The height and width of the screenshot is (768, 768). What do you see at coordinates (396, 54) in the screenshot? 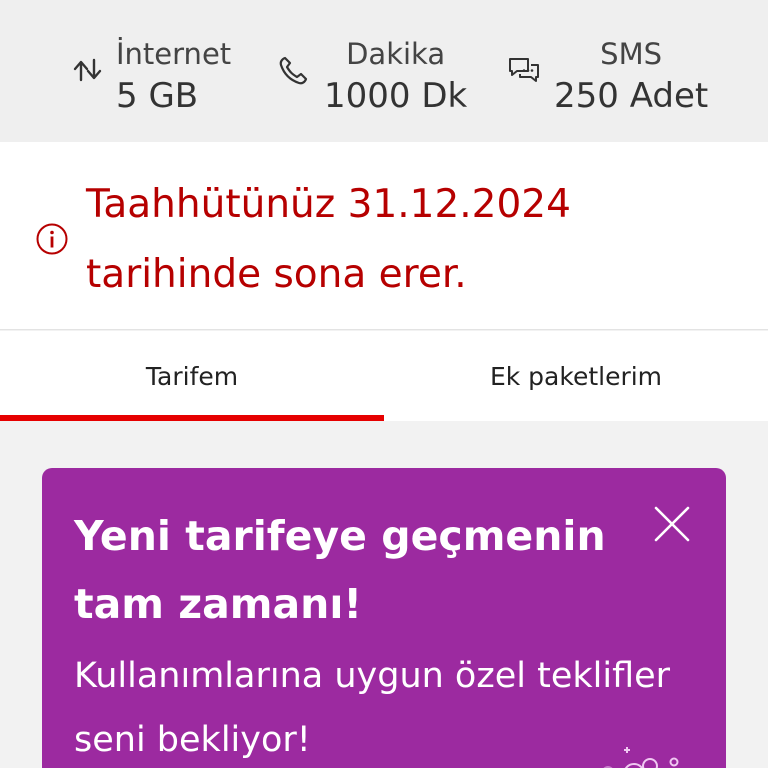
I see `minutes-label: Dakika` at bounding box center [396, 54].